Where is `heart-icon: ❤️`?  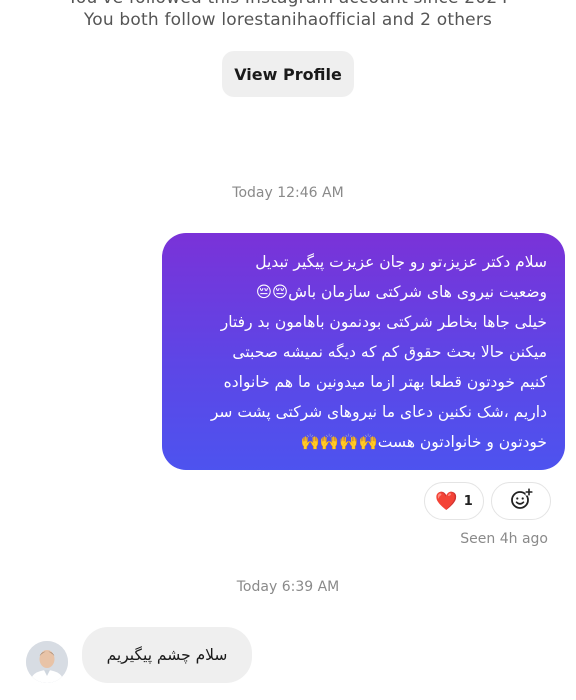 heart-icon: ❤️ is located at coordinates (446, 501).